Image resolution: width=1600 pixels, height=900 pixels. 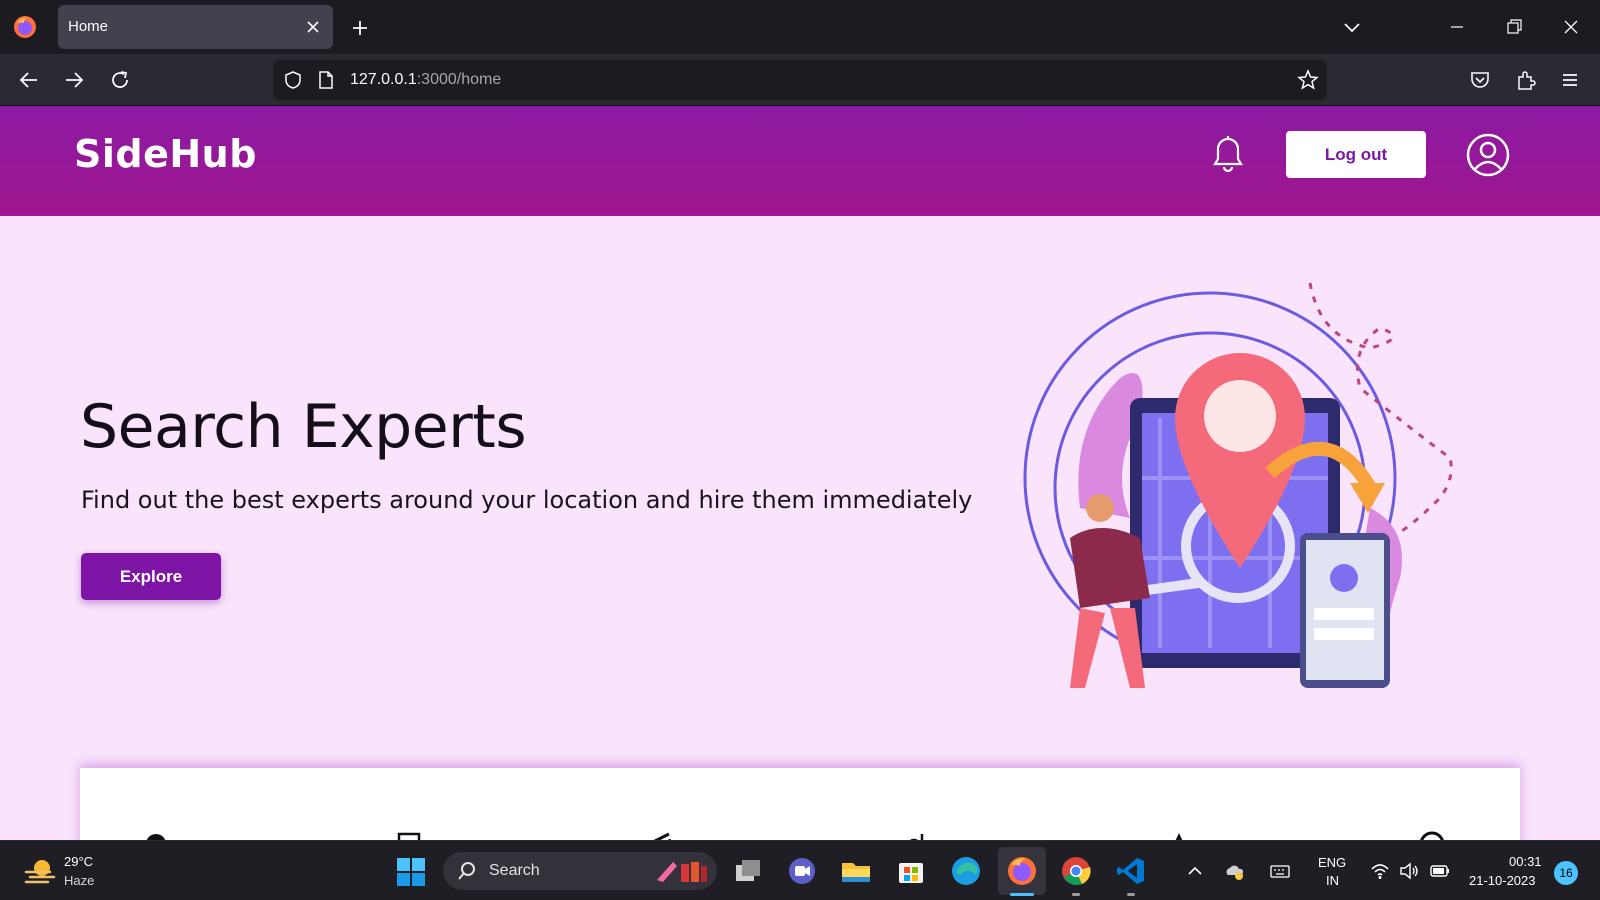 I want to click on clock-date: 21-10-2023, so click(x=1502, y=880).